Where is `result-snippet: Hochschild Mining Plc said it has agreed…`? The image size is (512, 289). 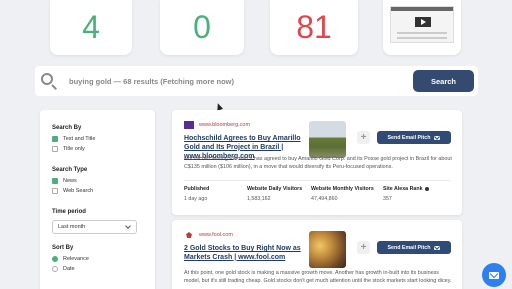 result-snippet: Hochschild Mining Plc said it has agreed… is located at coordinates (318, 163).